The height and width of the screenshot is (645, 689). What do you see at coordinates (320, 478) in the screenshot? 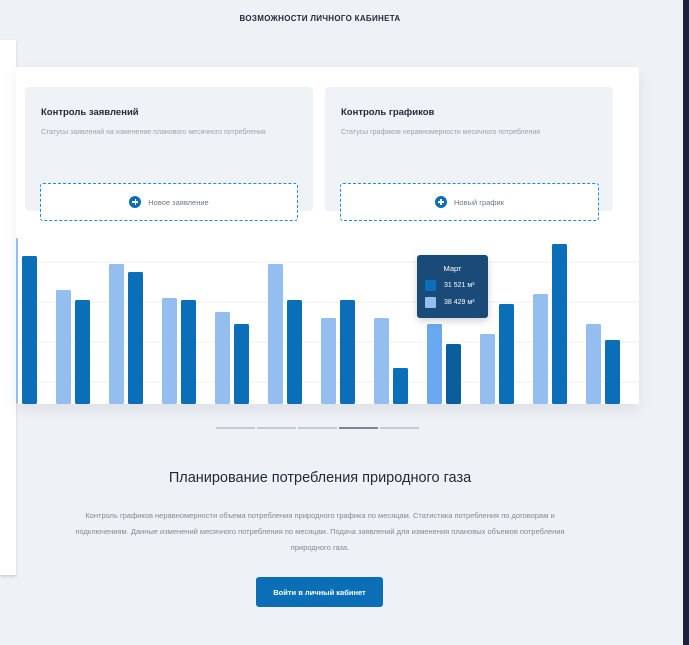
I see `promo-title: Планирование потребления природного газа` at bounding box center [320, 478].